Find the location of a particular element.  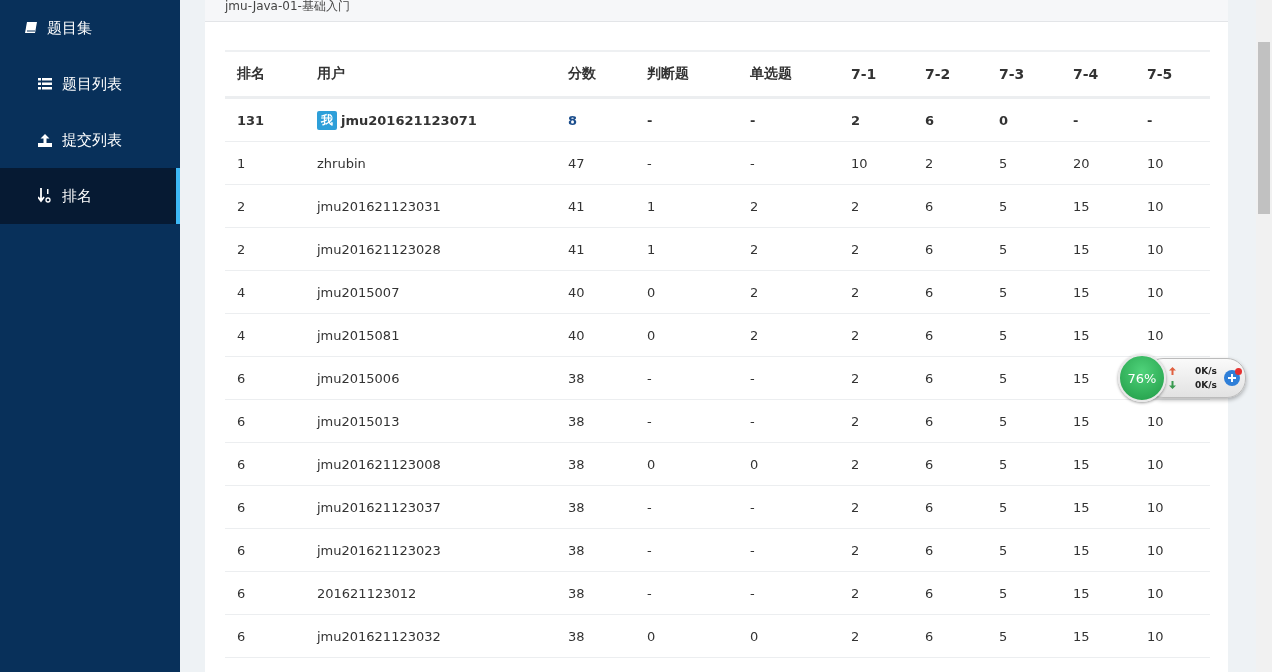

column-header: 7-3 is located at coordinates (1012, 74).